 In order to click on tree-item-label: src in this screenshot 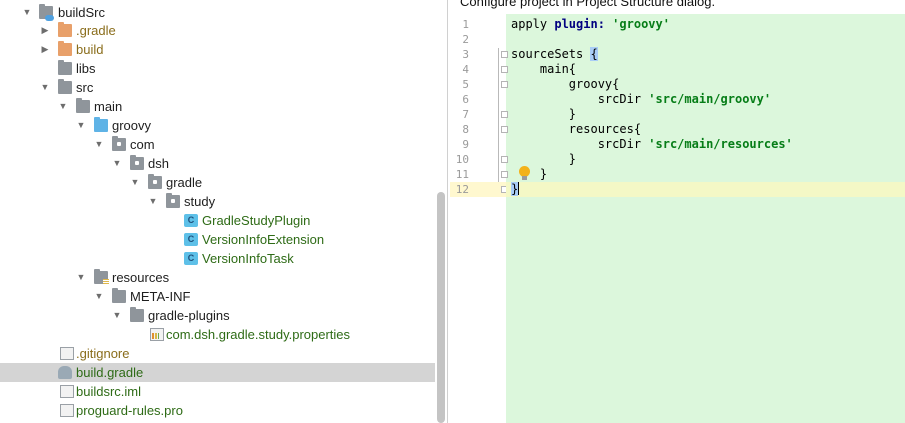, I will do `click(85, 87)`.